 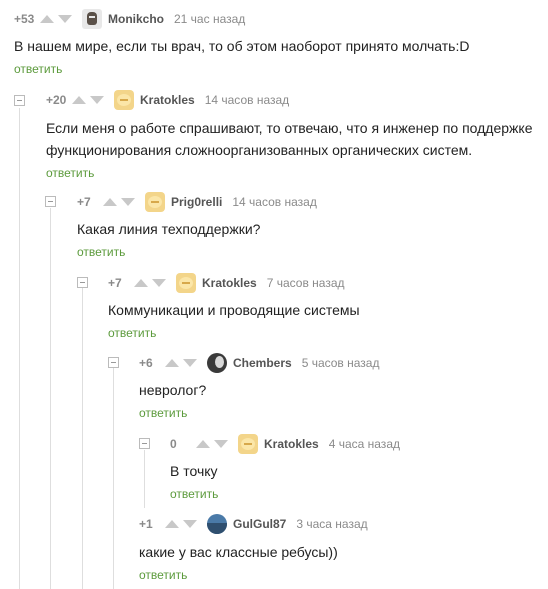 I want to click on comment-rating: +53, so click(x=24, y=19).